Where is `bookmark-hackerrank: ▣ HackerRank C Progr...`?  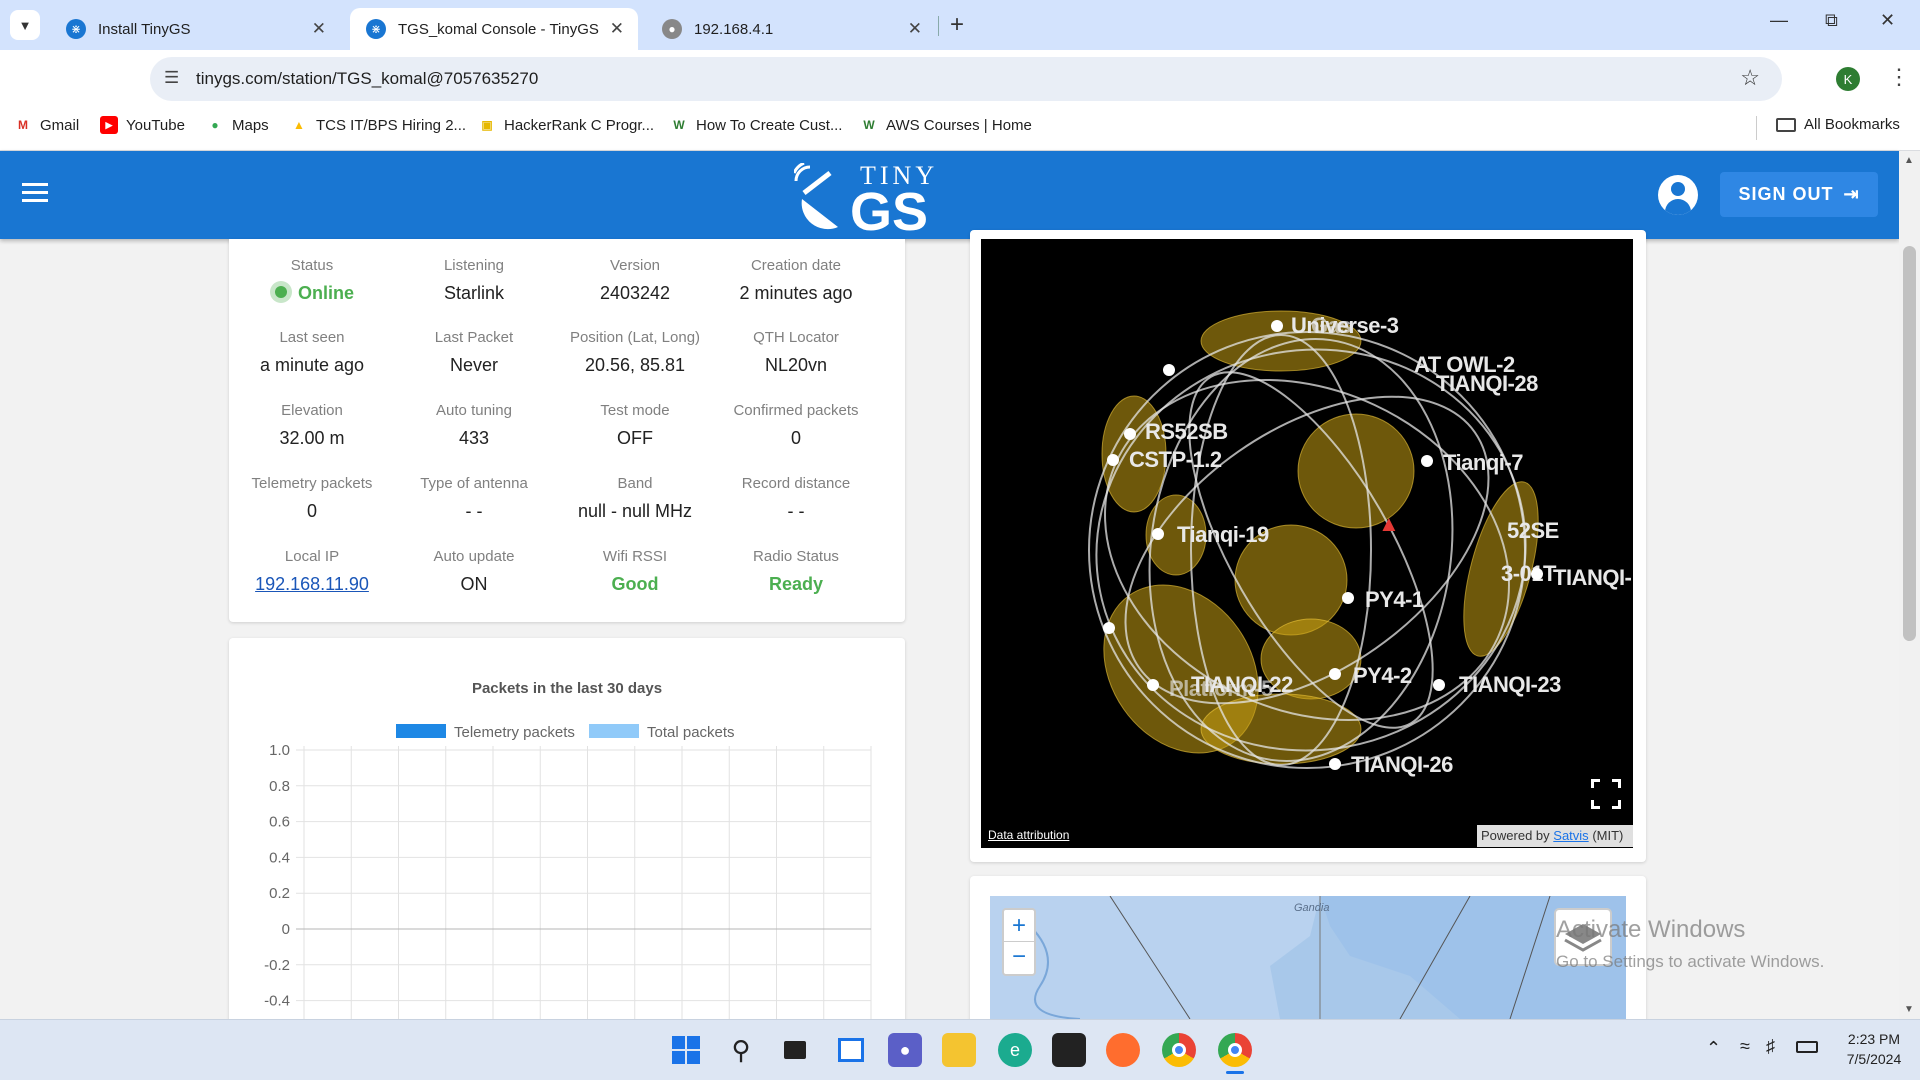
bookmark-hackerrank: ▣ HackerRank C Progr... is located at coordinates (566, 125).